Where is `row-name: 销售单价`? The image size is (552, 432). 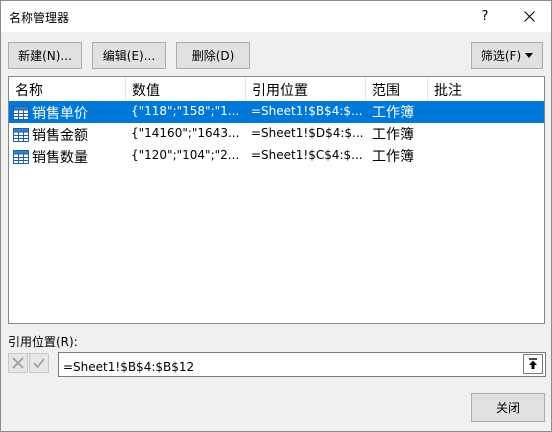 row-name: 销售单价 is located at coordinates (60, 113).